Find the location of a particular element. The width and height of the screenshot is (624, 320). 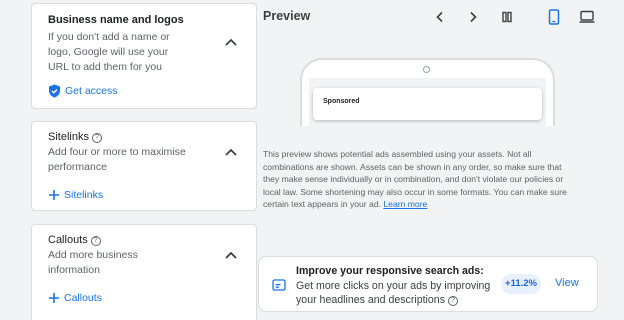

ad-preview-card: Sponsored is located at coordinates (427, 104).